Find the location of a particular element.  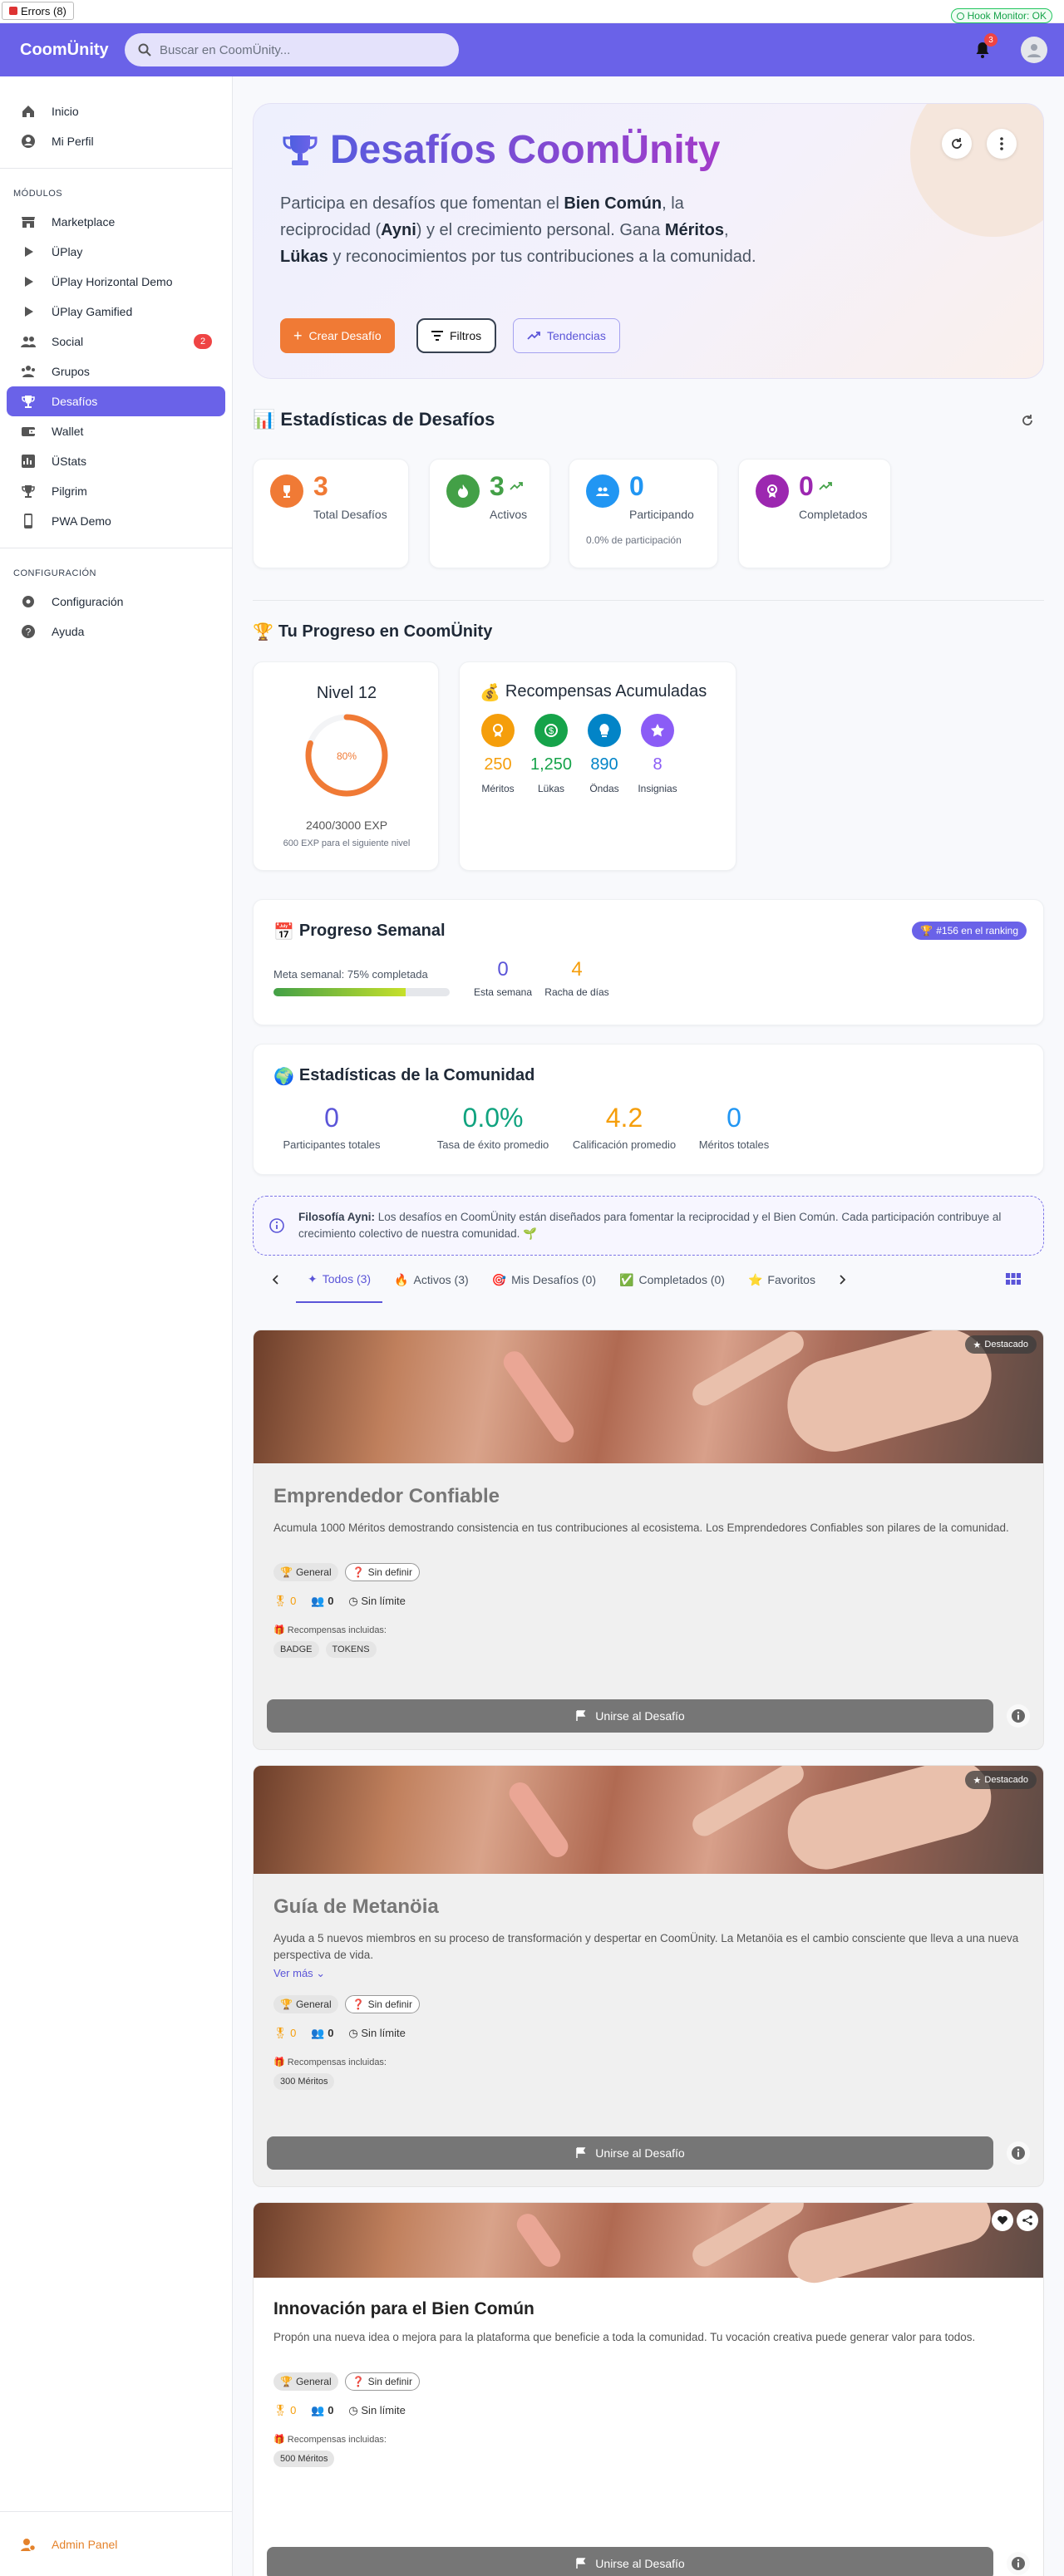

merits-meta: 🎖 0 is located at coordinates (285, 2033).